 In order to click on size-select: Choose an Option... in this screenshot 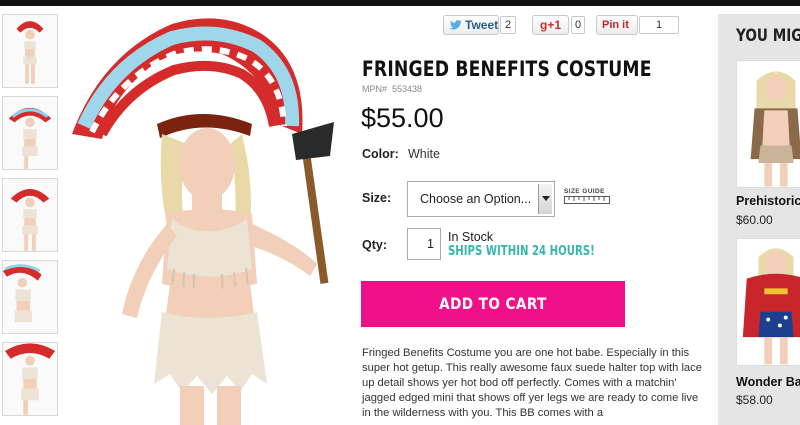, I will do `click(481, 199)`.